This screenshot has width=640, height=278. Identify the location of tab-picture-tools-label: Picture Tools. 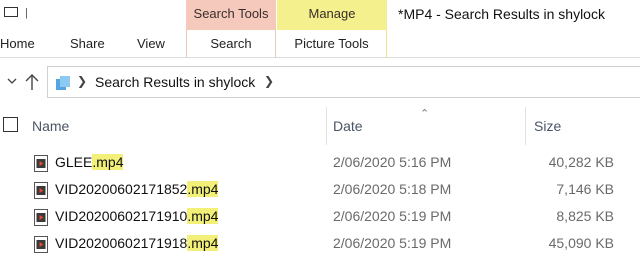
(331, 43).